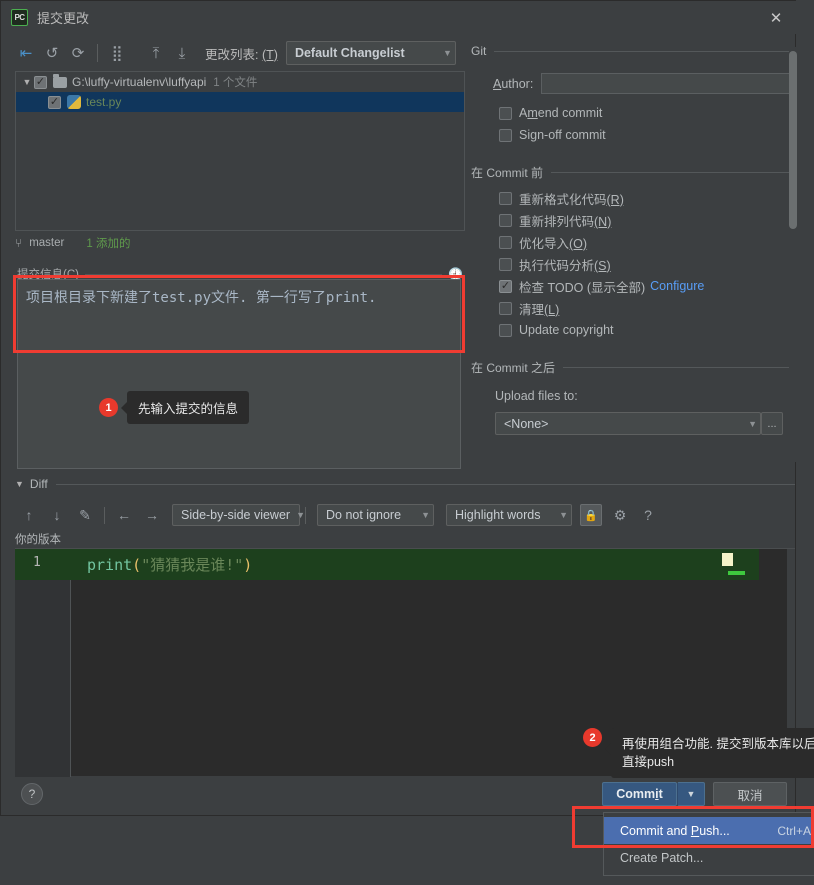  I want to click on change-marker-icon, so click(736, 573).